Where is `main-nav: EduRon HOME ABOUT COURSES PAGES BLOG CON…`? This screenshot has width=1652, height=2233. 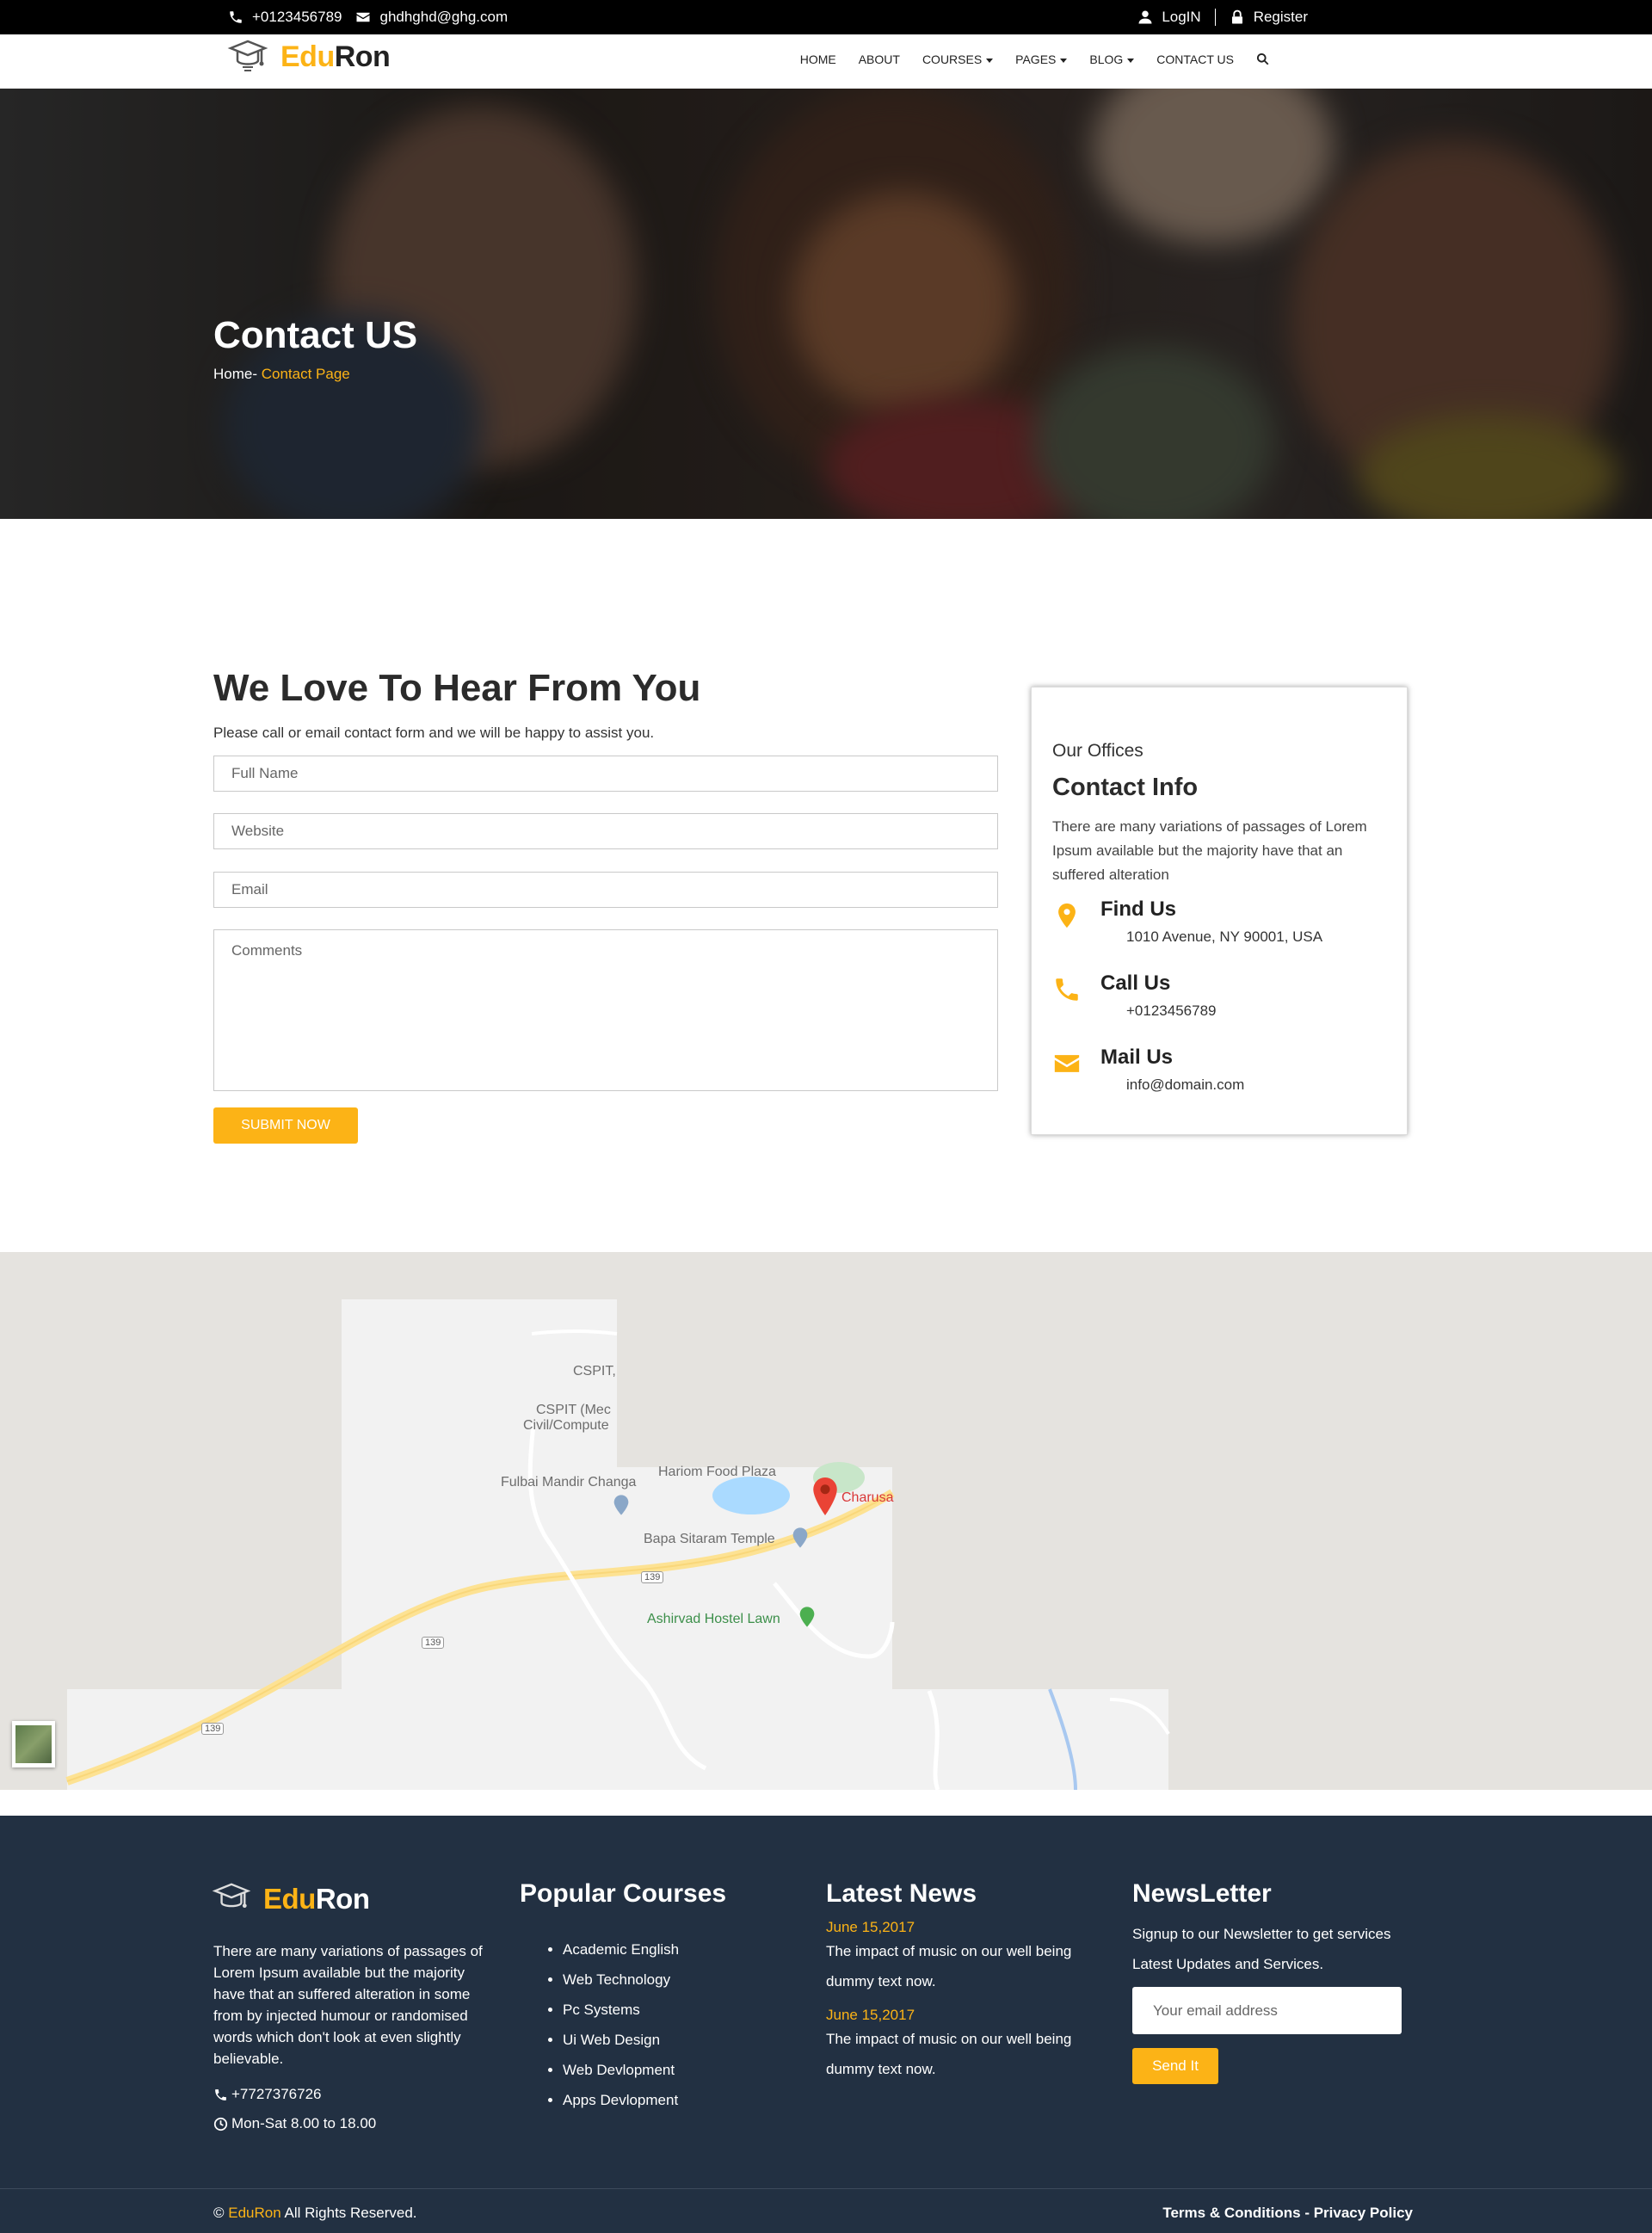 main-nav: EduRon HOME ABOUT COURSES PAGES BLOG CON… is located at coordinates (826, 62).